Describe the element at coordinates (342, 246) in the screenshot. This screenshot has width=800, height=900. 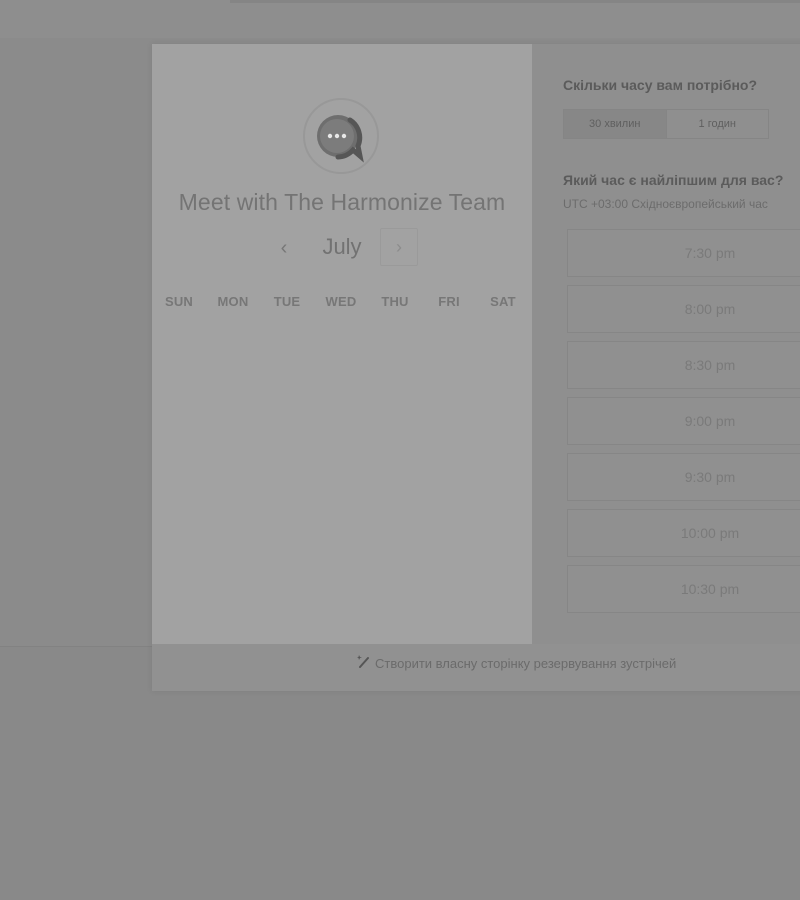
I see `month-label: July` at that location.